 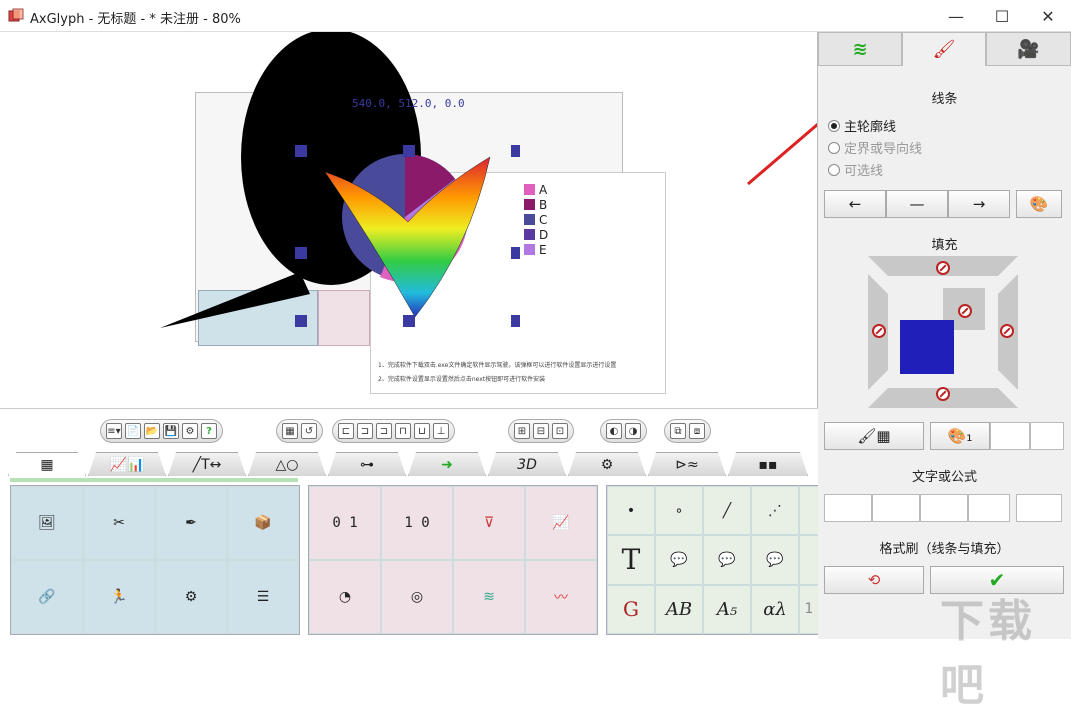 I want to click on send-back-icon: ⧈, so click(x=697, y=431).